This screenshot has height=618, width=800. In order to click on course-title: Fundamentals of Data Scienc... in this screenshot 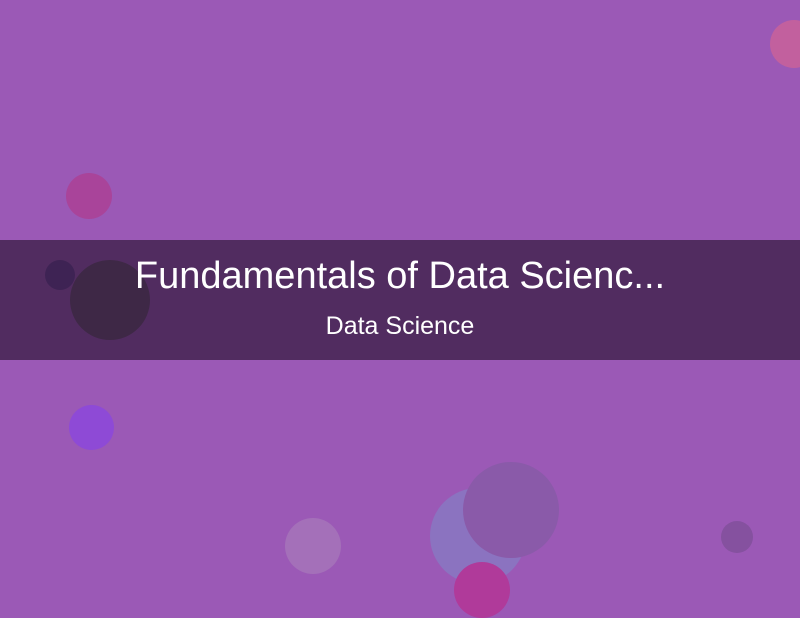, I will do `click(400, 276)`.